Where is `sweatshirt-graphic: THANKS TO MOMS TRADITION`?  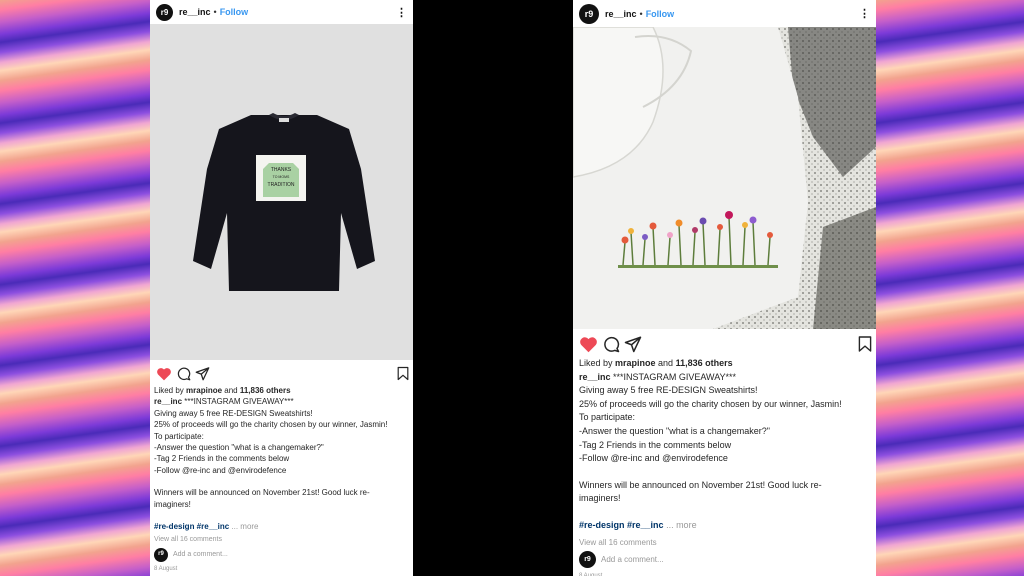 sweatshirt-graphic: THANKS TO MOMS TRADITION is located at coordinates (284, 202).